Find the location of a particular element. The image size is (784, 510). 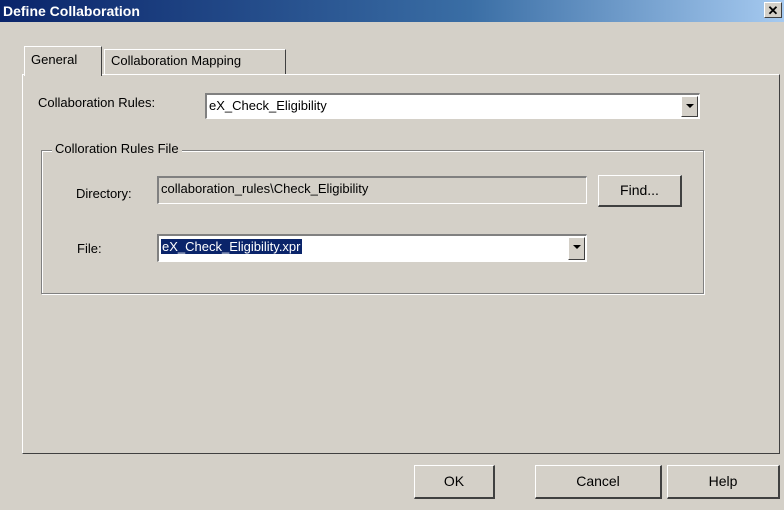

file-dropdown-button is located at coordinates (576, 248).